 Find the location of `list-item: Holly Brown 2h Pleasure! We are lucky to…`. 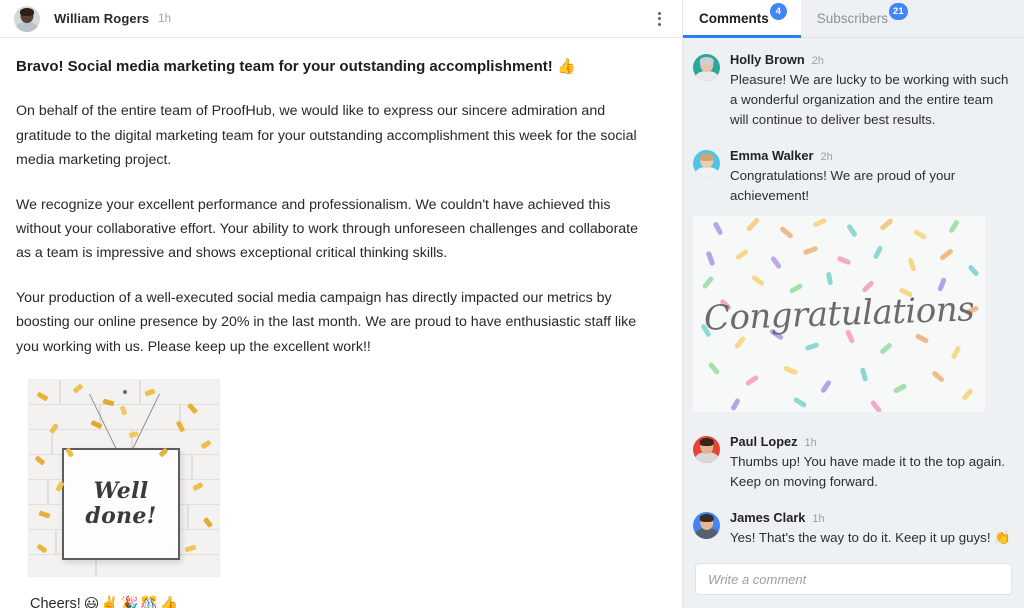

list-item: Holly Brown 2h Pleasure! We are lucky to… is located at coordinates (852, 91).